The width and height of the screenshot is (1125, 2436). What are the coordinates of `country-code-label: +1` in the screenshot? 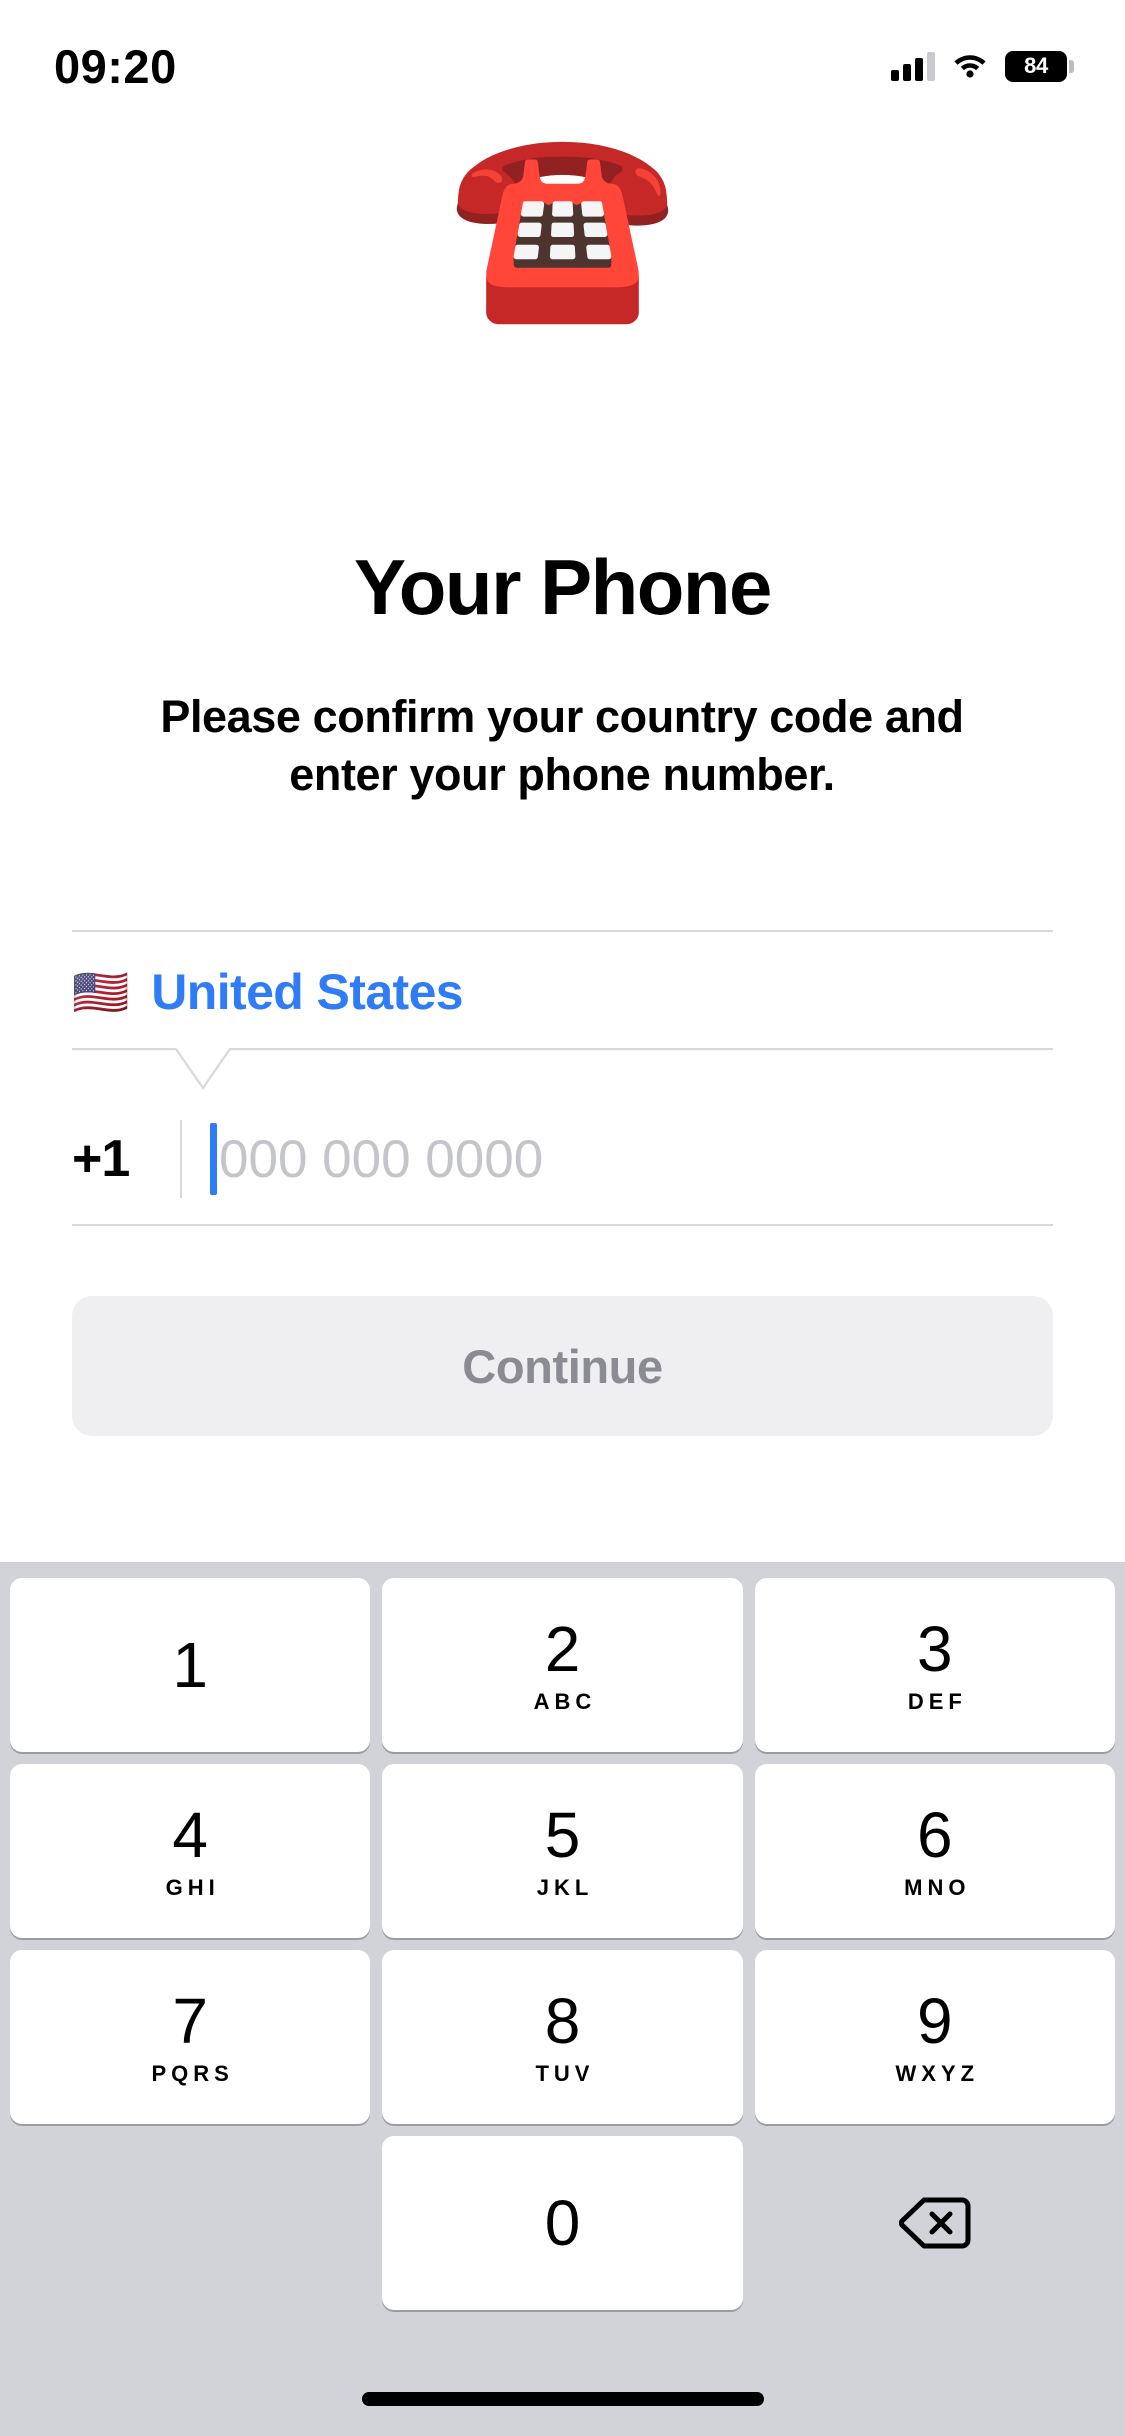 It's located at (101, 1159).